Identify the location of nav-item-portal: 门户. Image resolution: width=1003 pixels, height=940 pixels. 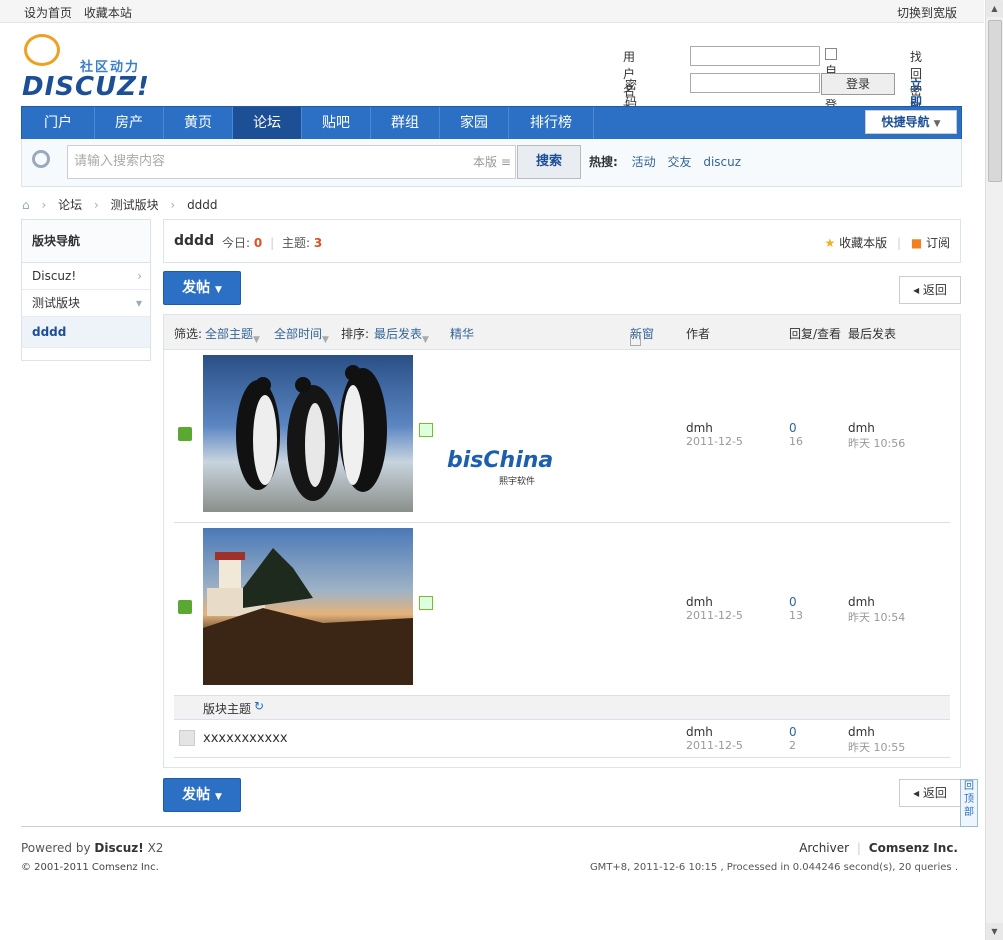
(58, 123).